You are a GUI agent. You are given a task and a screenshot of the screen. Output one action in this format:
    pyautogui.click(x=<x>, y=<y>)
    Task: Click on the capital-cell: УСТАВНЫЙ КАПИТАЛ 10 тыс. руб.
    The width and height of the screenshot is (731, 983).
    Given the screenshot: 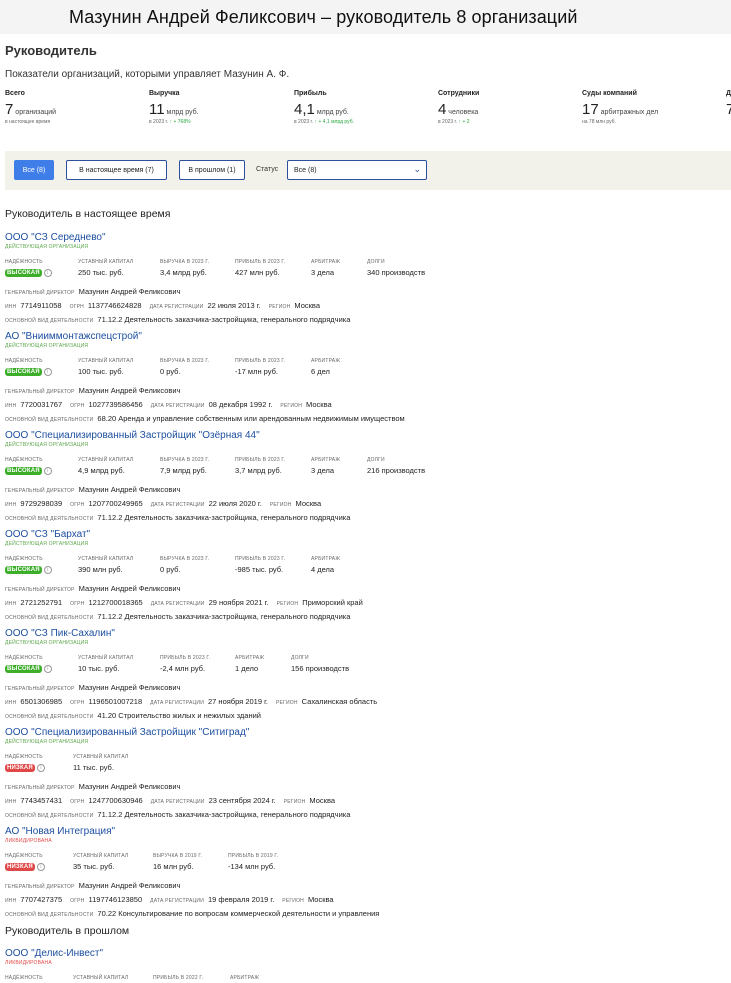 What is the action you would take?
    pyautogui.click(x=106, y=664)
    